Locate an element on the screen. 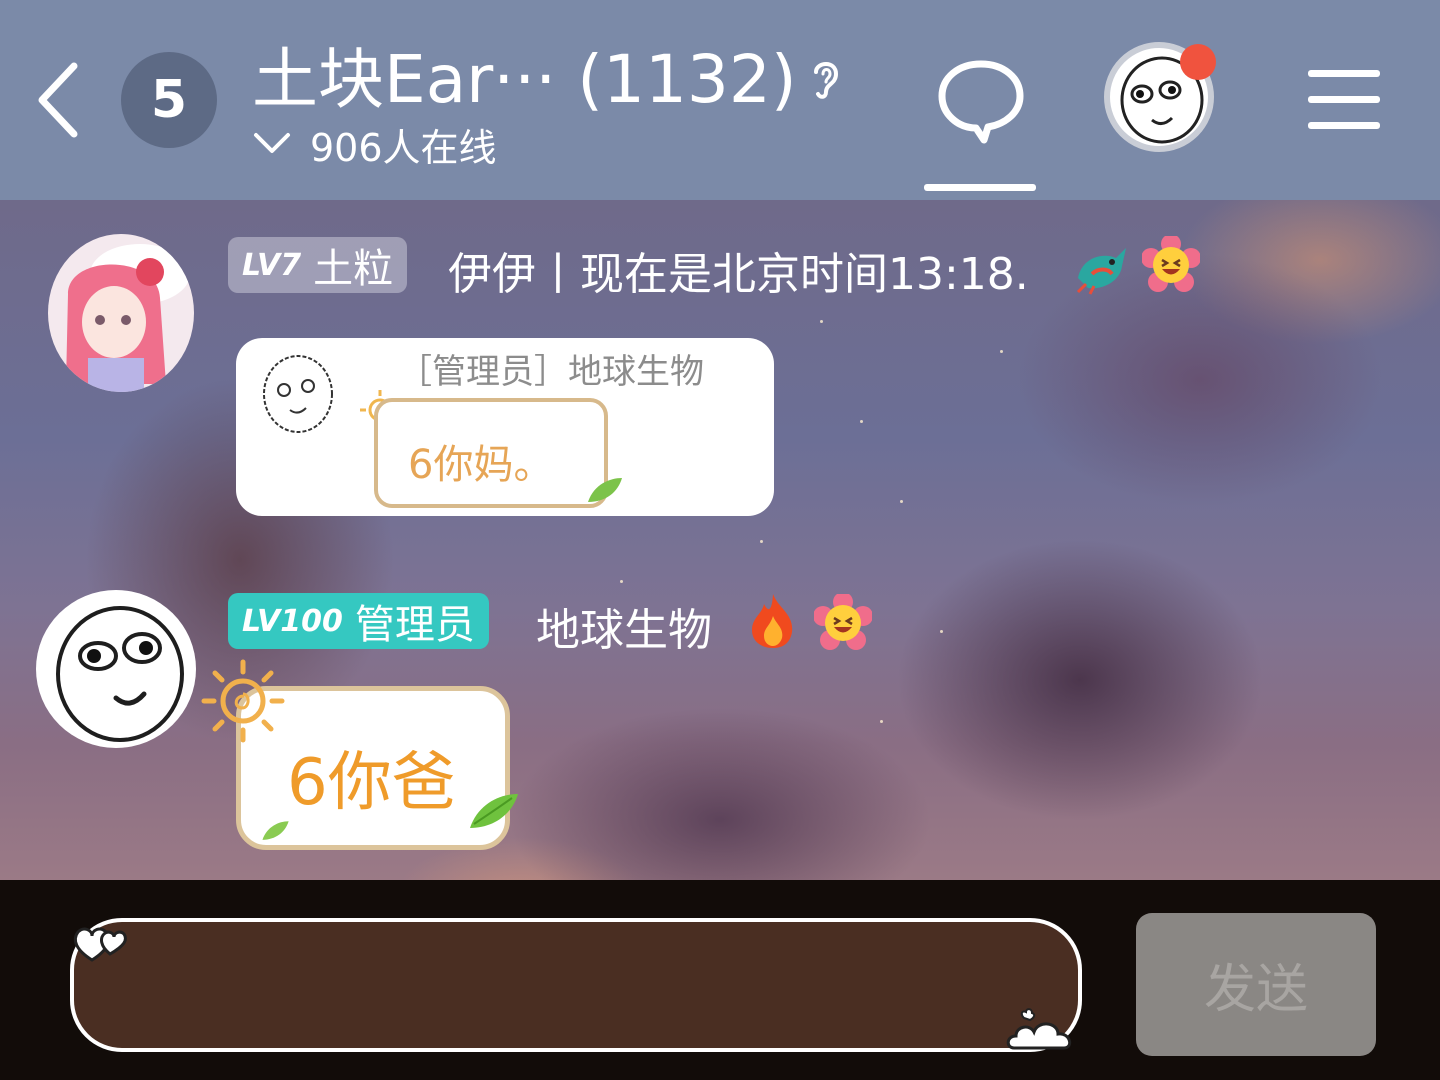 This screenshot has width=1440, height=1080. quoted-bubble: 6你妈。 is located at coordinates (491, 453).